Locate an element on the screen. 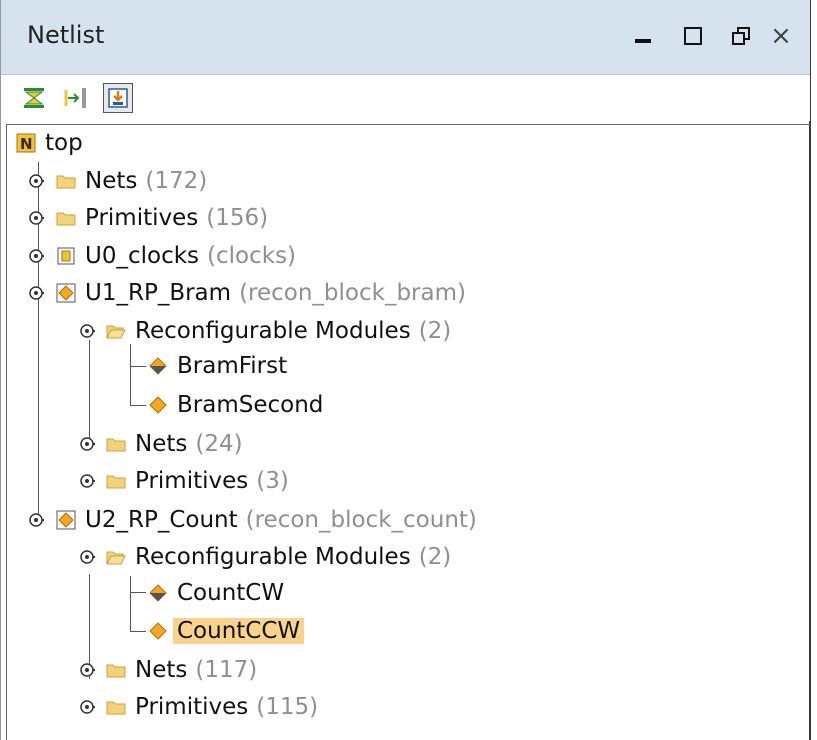 The image size is (817, 740). tree-item-countccw: CountCCW is located at coordinates (226, 631).